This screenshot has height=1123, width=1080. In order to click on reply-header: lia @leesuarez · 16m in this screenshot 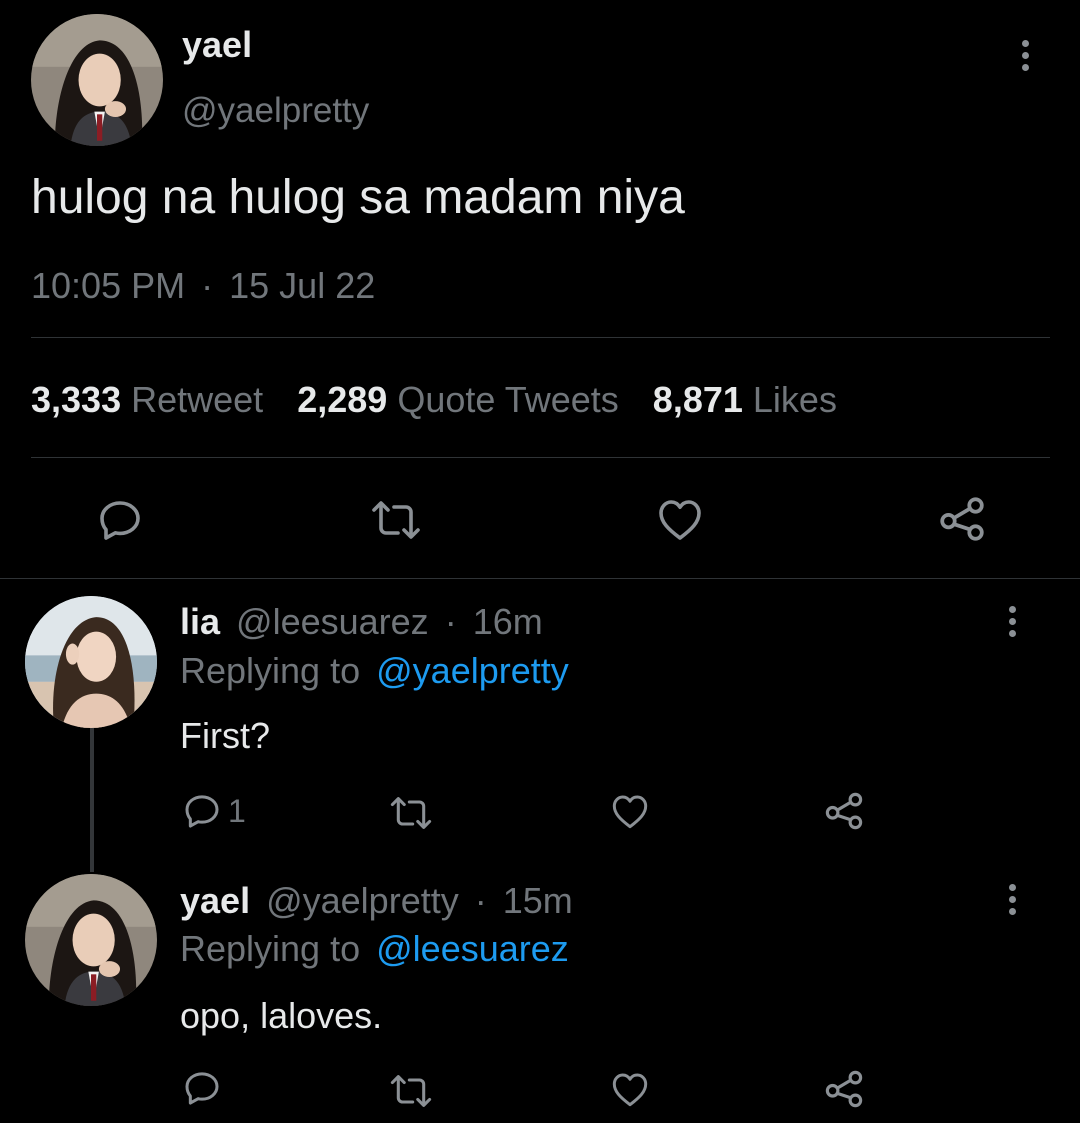, I will do `click(361, 622)`.